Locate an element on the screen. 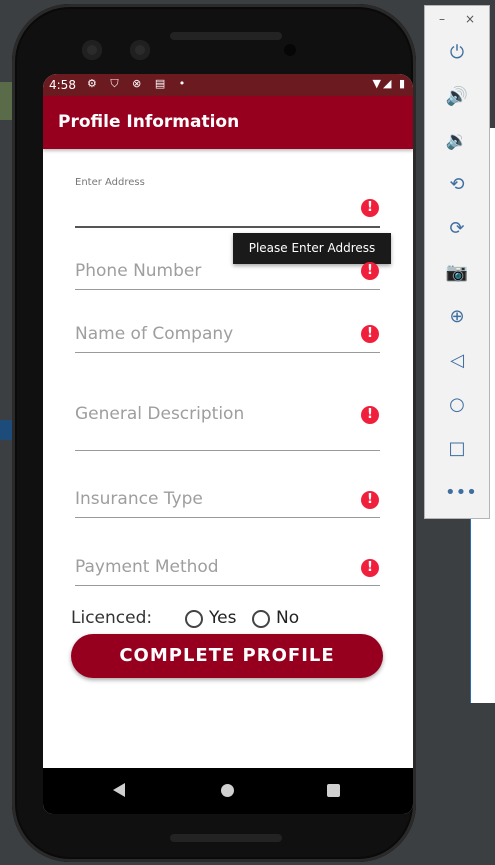 This screenshot has height=865, width=495. nav-home-icon is located at coordinates (227, 790).